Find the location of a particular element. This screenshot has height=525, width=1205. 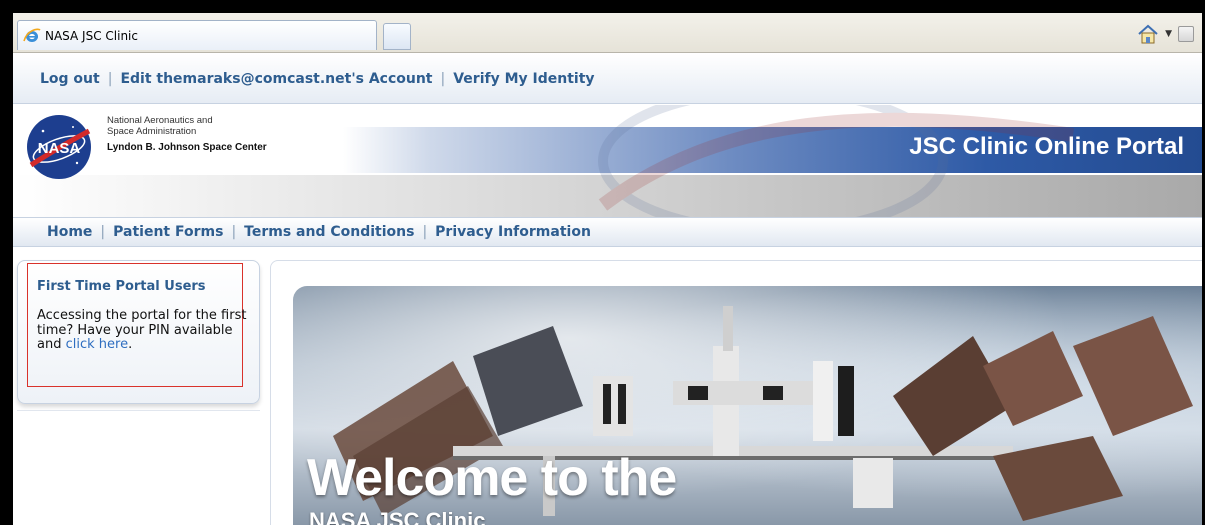

agency-name-line1: National Aeronautics and is located at coordinates (160, 120).